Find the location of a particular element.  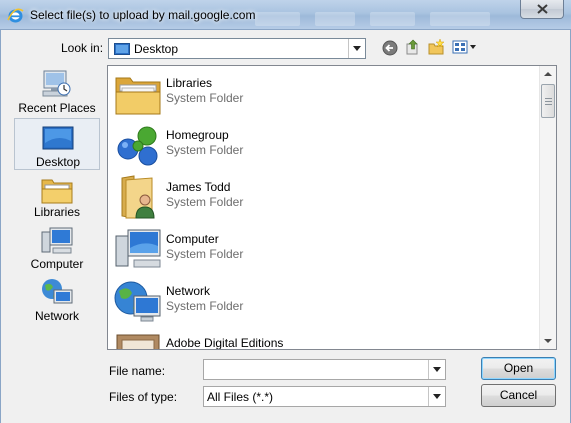

file-name: Adobe Digital Editions is located at coordinates (225, 343).